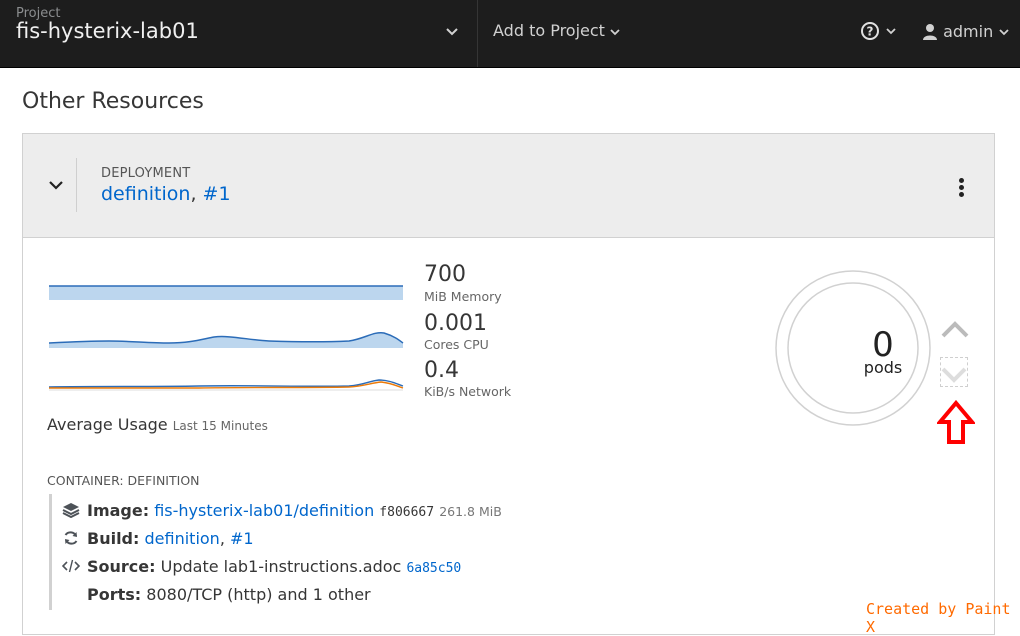  I want to click on source-commit-link: 6a85c50, so click(433, 568).